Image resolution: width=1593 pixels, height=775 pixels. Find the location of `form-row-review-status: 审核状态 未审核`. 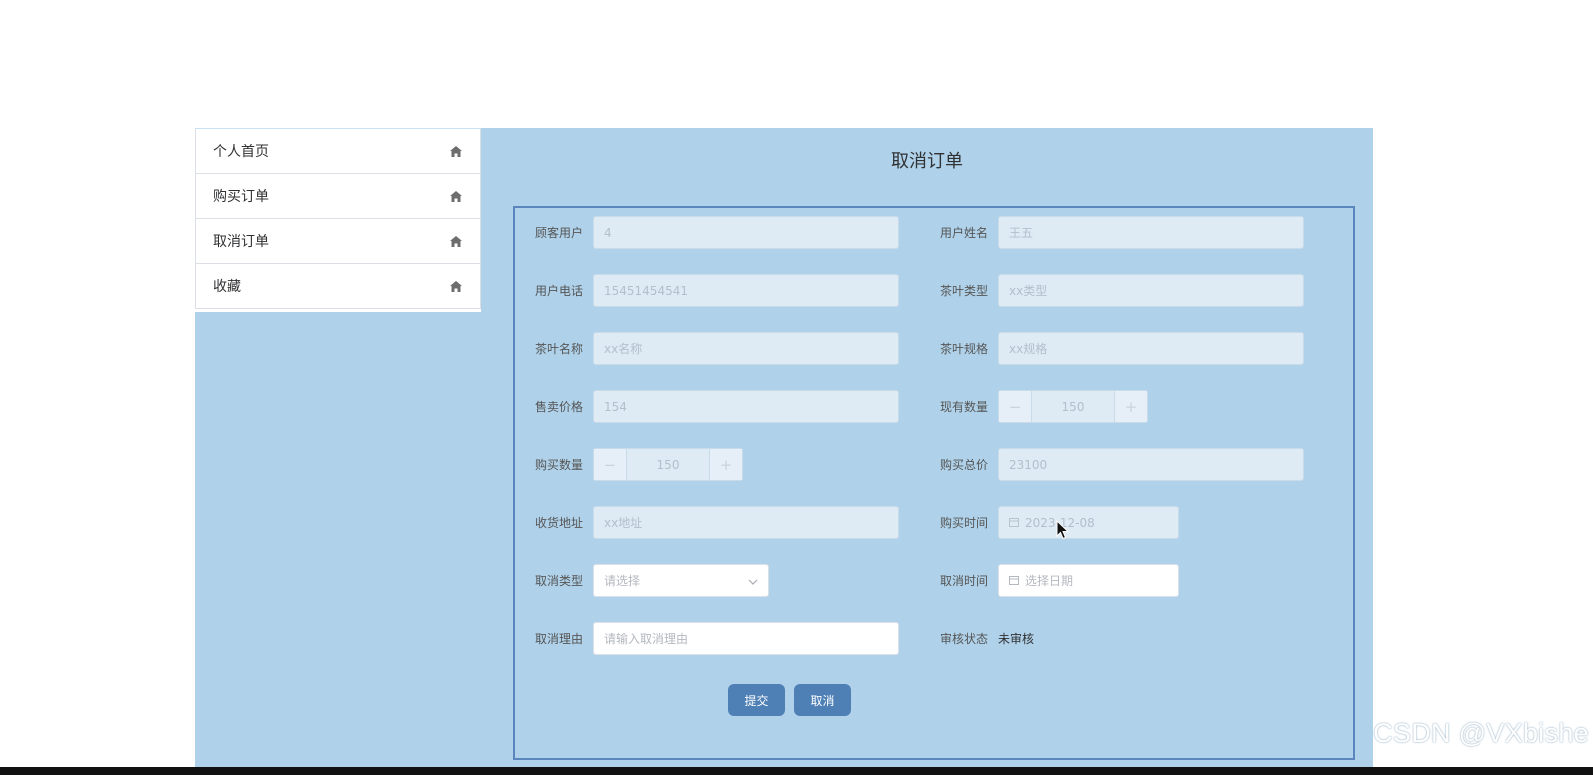

form-row-review-status: 审核状态 未审核 is located at coordinates (984, 638).